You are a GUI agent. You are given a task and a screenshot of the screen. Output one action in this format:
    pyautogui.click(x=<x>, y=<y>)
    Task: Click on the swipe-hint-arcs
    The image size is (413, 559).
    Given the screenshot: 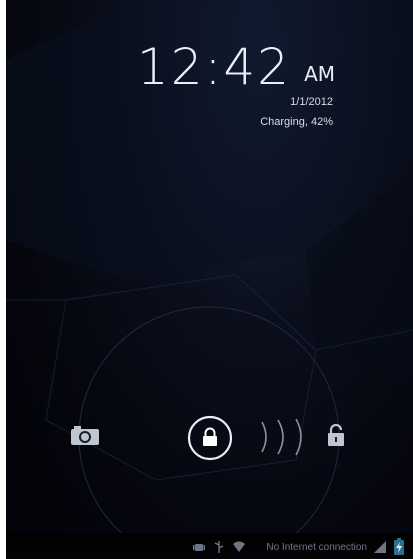 What is the action you would take?
    pyautogui.click(x=281, y=437)
    